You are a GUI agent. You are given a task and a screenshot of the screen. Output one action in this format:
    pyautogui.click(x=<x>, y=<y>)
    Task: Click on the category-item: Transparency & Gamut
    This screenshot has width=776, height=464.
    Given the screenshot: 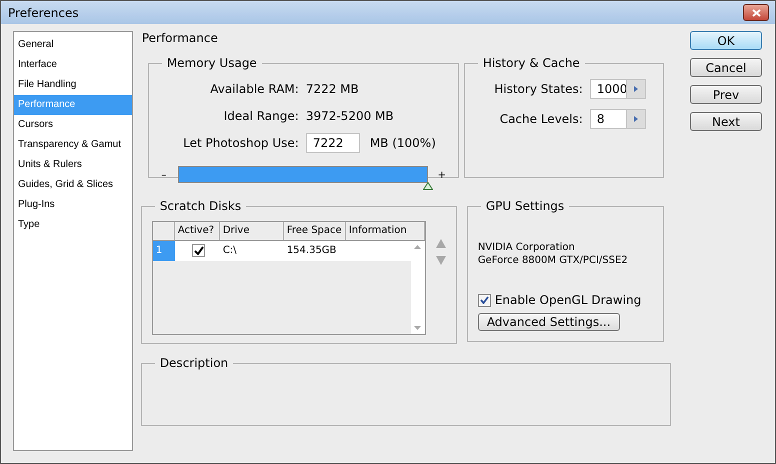 What is the action you would take?
    pyautogui.click(x=73, y=145)
    